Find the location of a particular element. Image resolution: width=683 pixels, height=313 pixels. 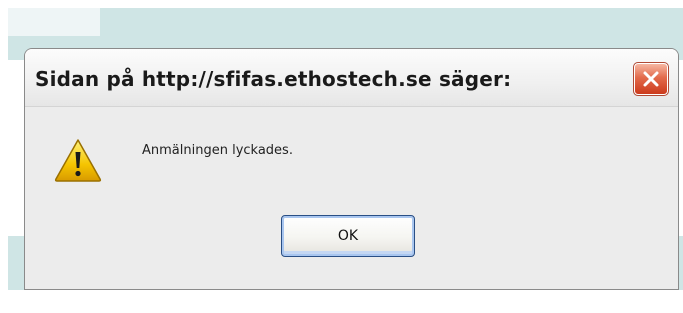

page-header-tab is located at coordinates (54, 22).